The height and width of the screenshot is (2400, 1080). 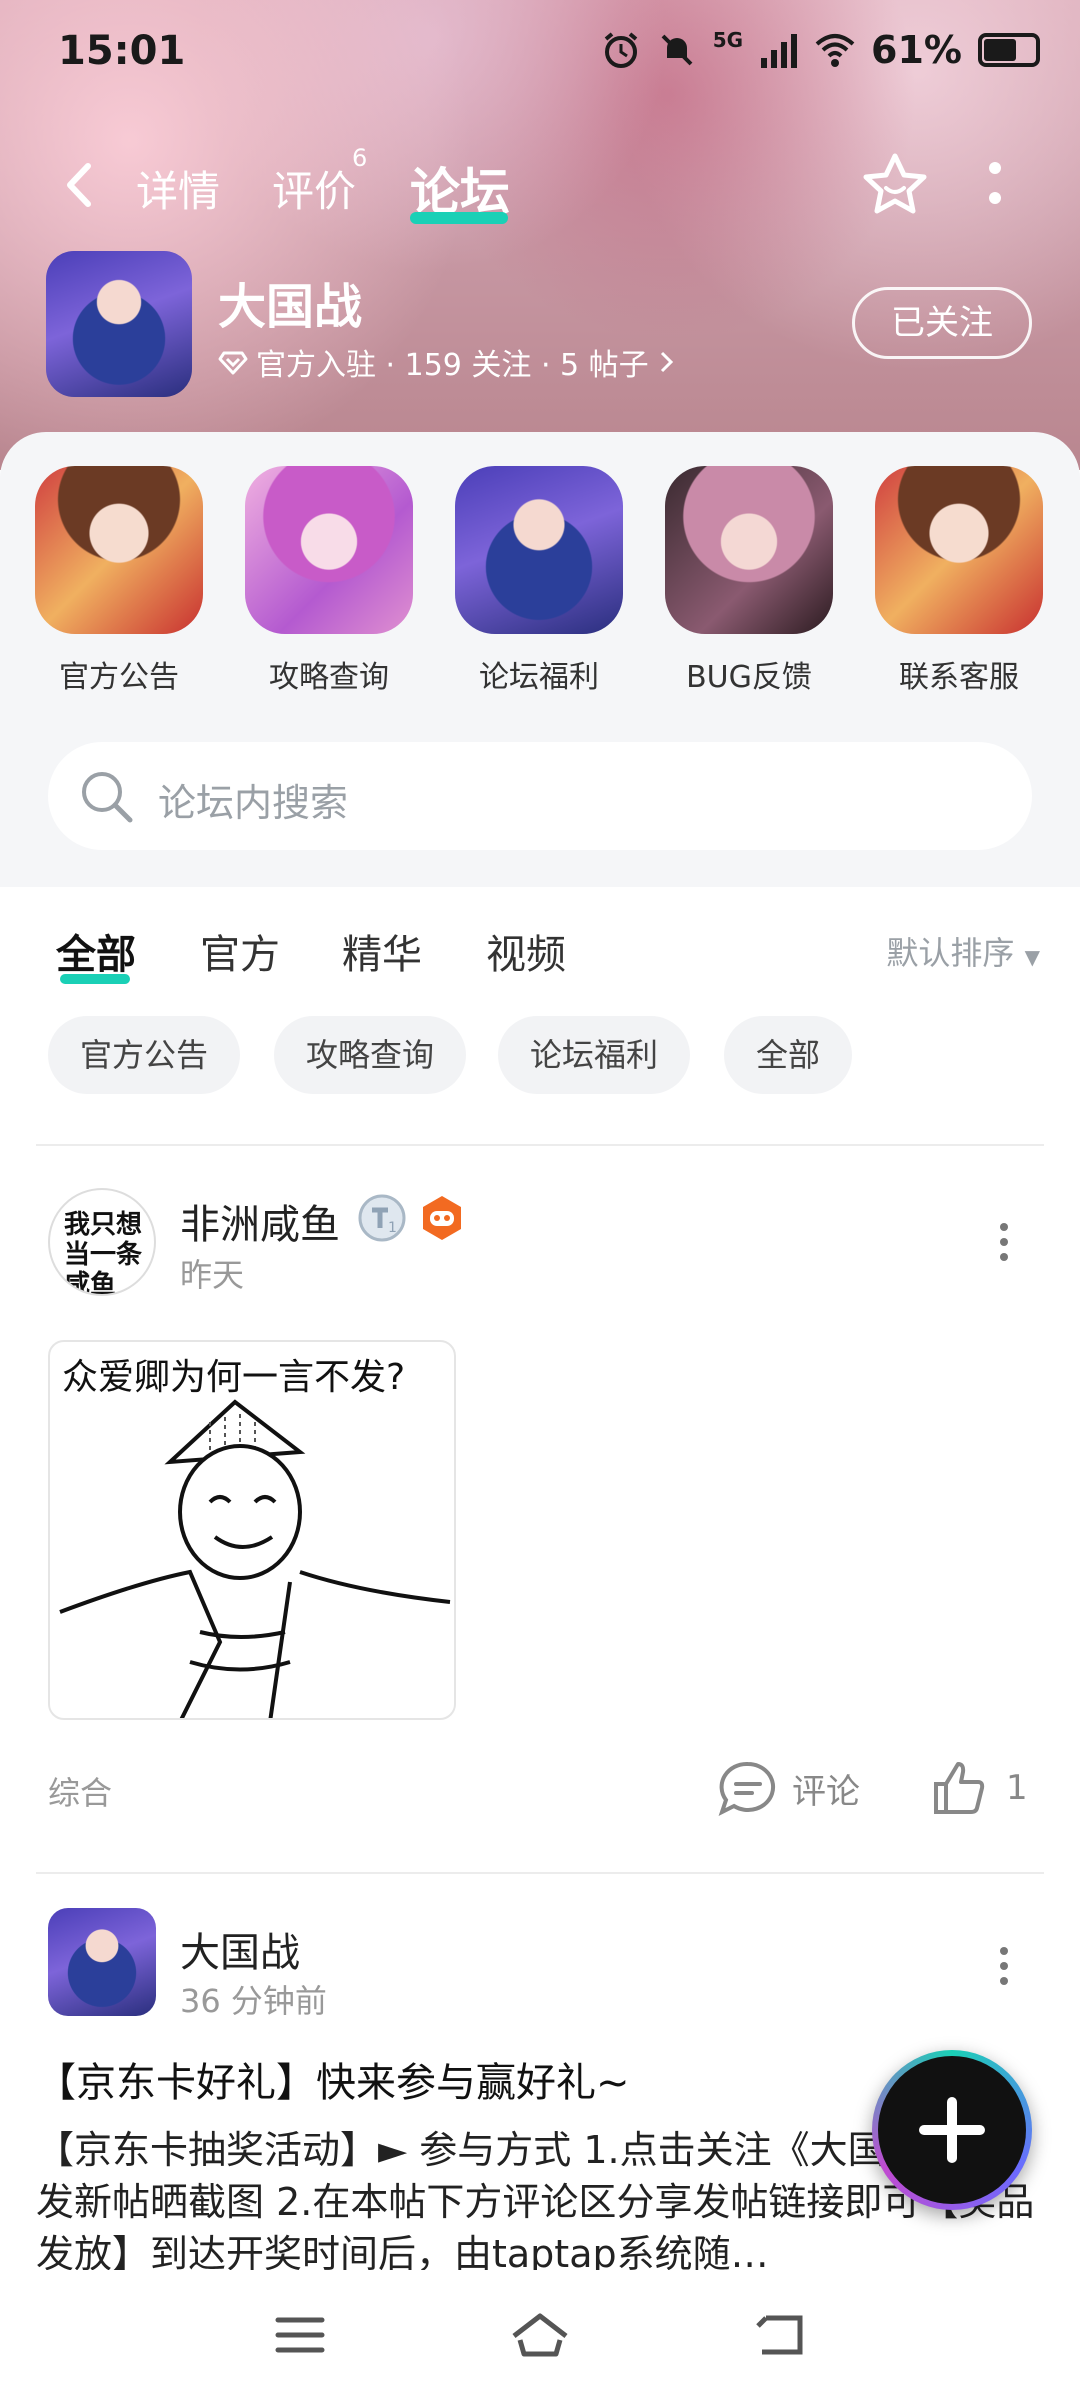 I want to click on caret-down-icon: ▼, so click(x=1032, y=957).